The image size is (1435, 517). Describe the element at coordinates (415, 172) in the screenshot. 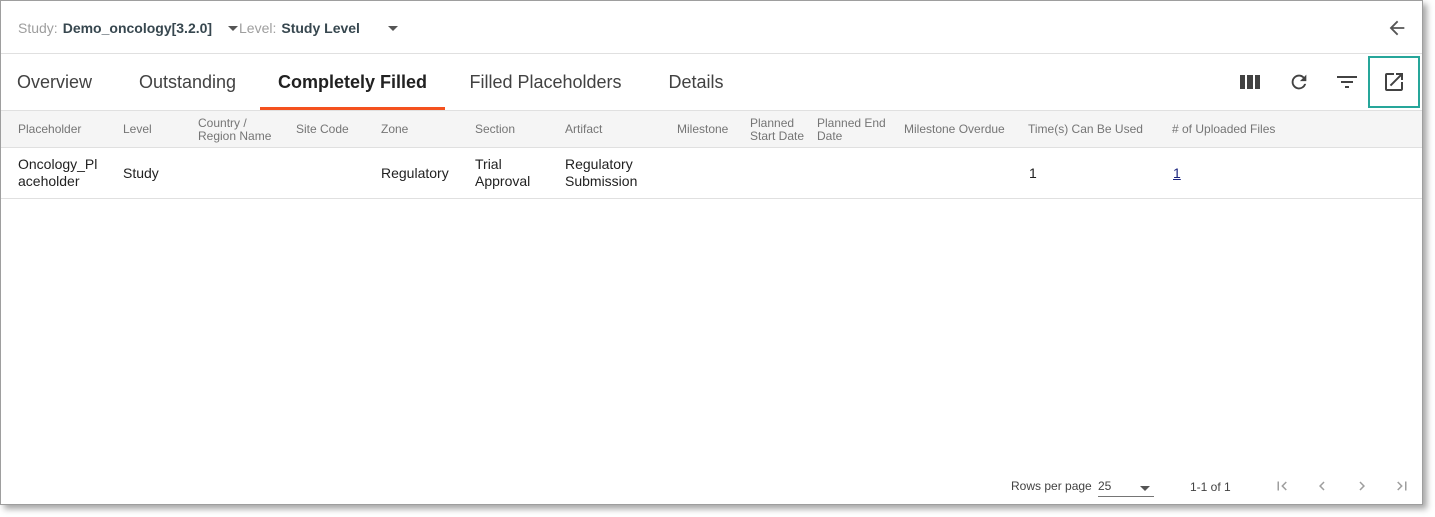

I see `cell-zone: Regulatory` at that location.